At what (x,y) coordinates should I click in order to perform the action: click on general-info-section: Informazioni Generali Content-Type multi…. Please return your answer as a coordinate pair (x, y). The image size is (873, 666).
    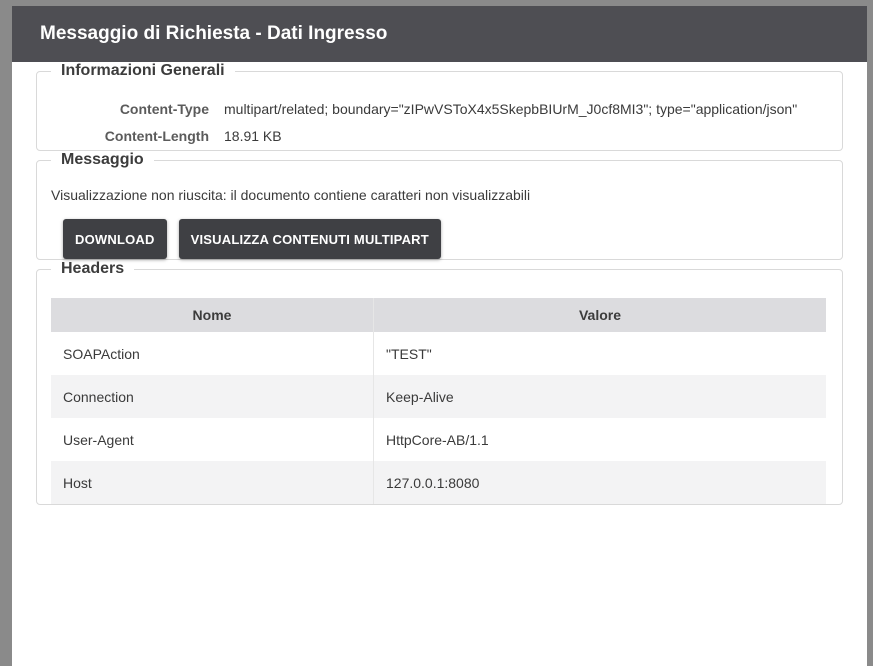
    Looking at the image, I should click on (439, 106).